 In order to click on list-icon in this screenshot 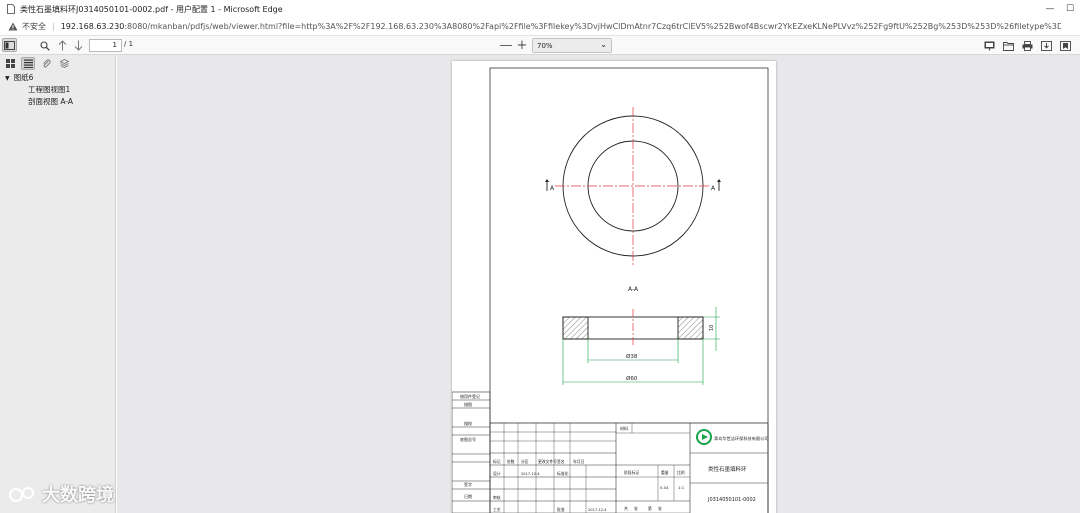, I will do `click(28, 63)`.